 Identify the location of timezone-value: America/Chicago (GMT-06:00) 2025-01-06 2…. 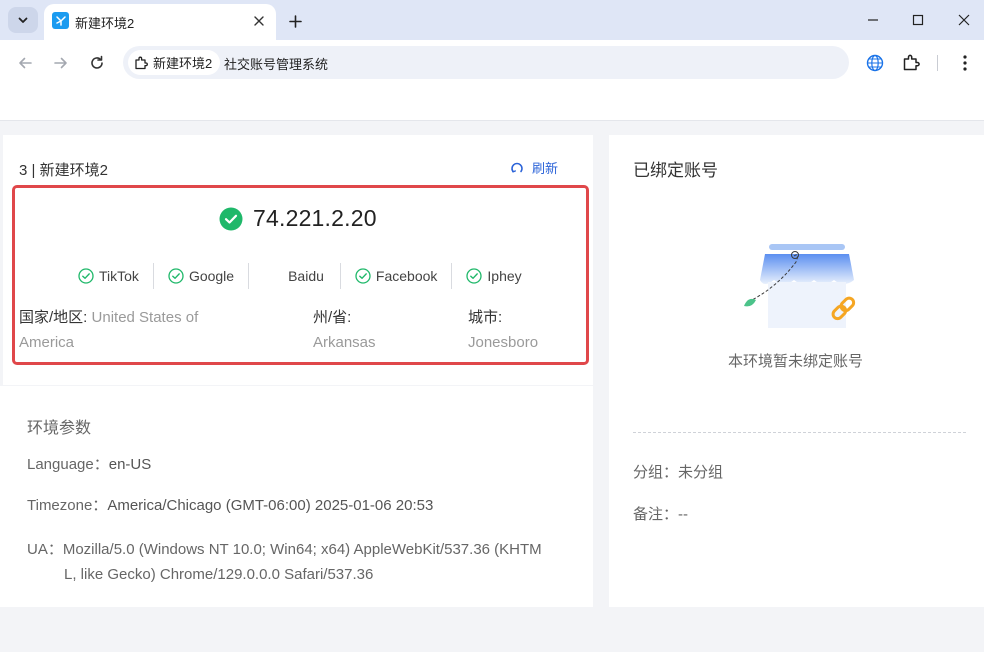
(270, 505).